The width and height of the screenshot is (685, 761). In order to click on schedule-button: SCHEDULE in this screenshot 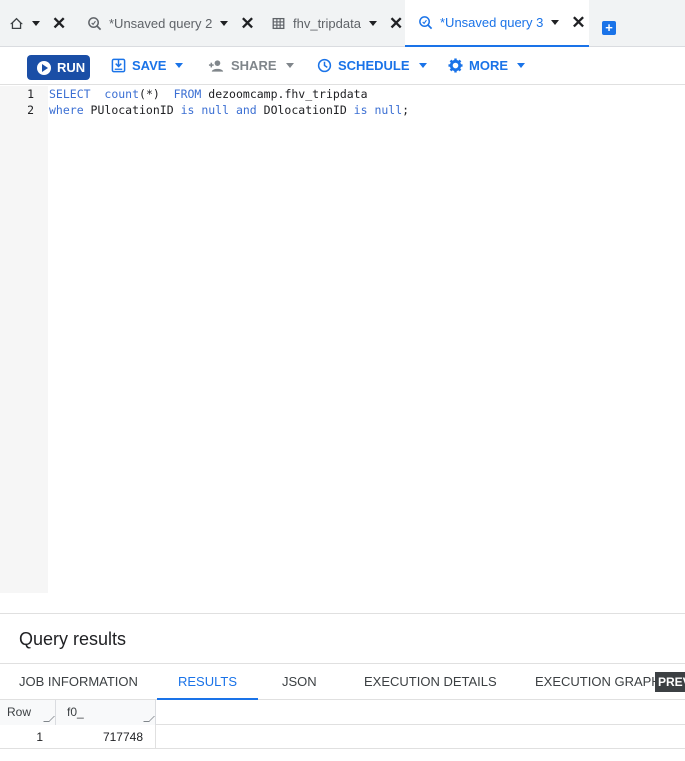, I will do `click(372, 65)`.